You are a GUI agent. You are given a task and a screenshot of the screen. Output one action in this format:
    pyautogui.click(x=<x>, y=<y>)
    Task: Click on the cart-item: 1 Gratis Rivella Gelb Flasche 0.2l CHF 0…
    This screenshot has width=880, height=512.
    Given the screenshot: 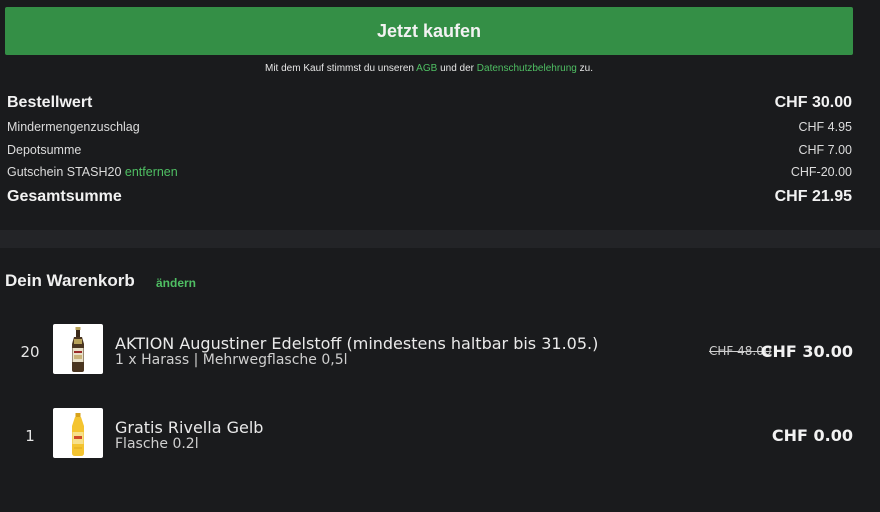 What is the action you would take?
    pyautogui.click(x=440, y=433)
    